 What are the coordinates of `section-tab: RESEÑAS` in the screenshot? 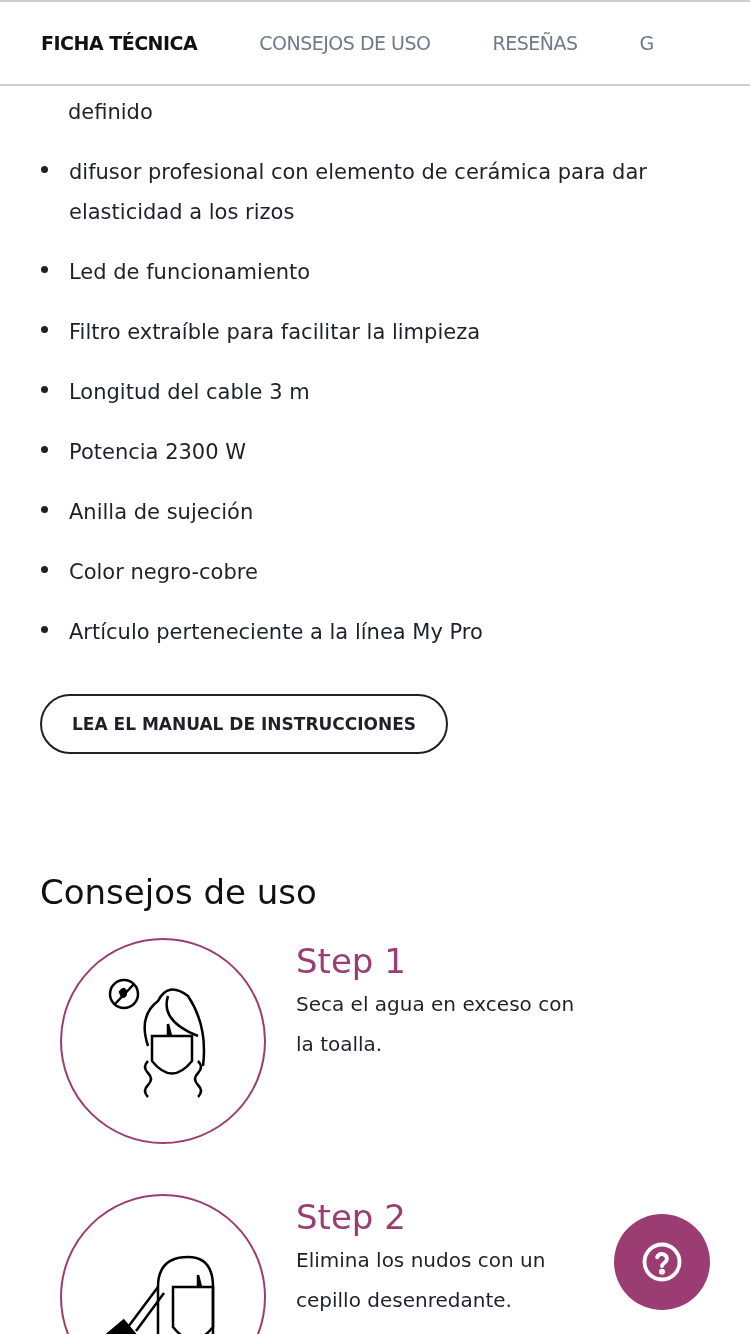 It's located at (535, 43).